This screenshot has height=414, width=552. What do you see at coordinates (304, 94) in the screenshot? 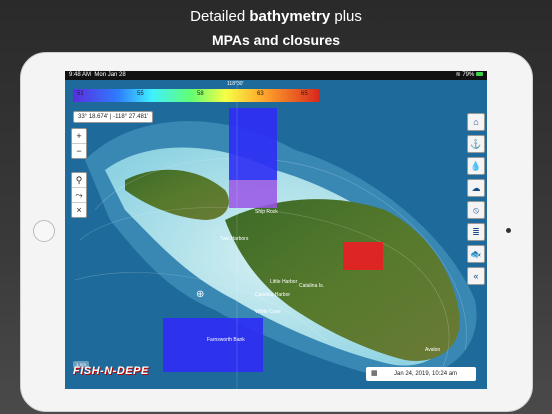
I see `legend-tick: 65` at bounding box center [304, 94].